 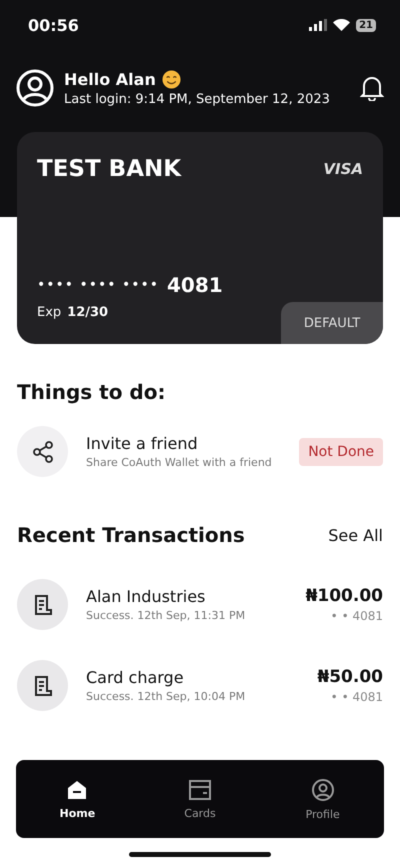 What do you see at coordinates (35, 88) in the screenshot?
I see `avatar-icon` at bounding box center [35, 88].